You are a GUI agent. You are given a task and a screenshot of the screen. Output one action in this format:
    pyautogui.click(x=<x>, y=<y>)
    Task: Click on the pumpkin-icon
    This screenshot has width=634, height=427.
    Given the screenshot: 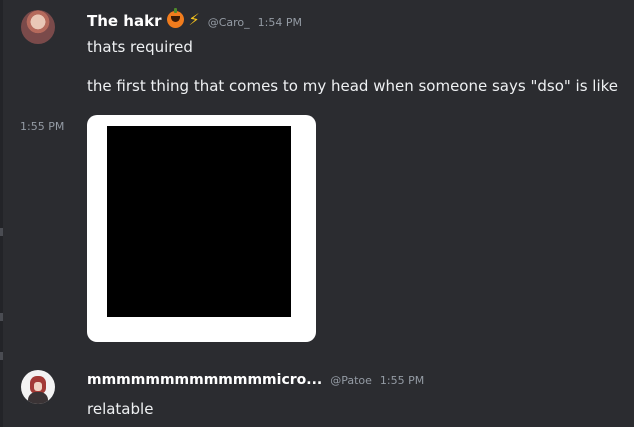 What is the action you would take?
    pyautogui.click(x=176, y=18)
    